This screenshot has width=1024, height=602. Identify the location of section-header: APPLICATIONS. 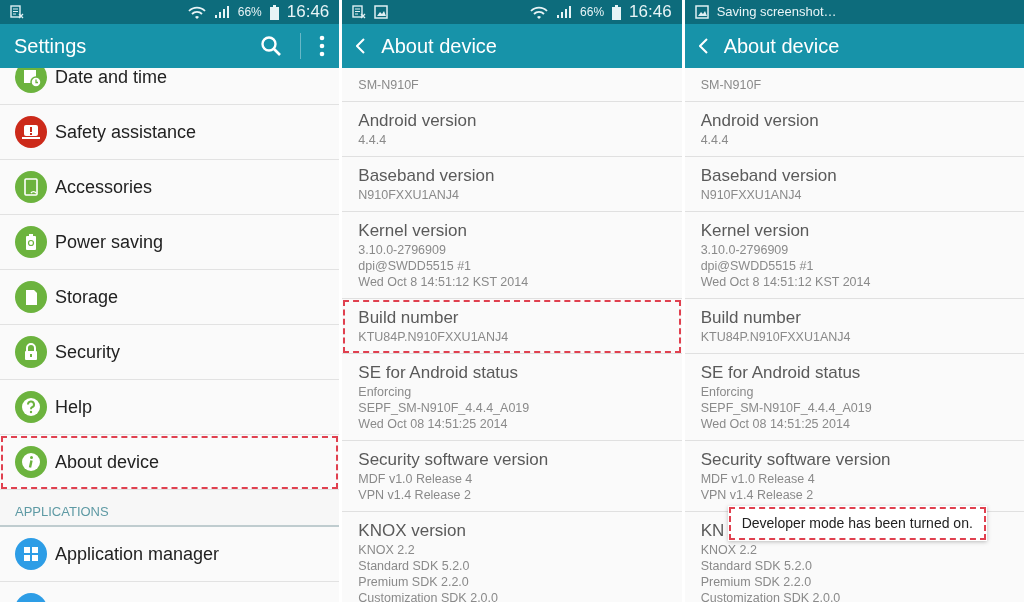
(62, 511).